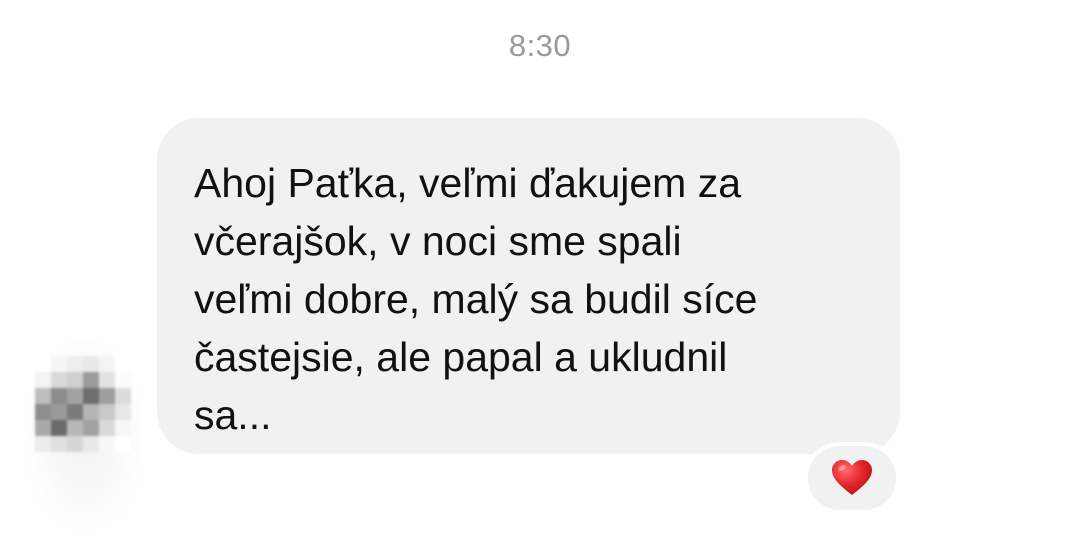 The height and width of the screenshot is (547, 1080). What do you see at coordinates (540, 45) in the screenshot?
I see `message-timestamp: 8:30` at bounding box center [540, 45].